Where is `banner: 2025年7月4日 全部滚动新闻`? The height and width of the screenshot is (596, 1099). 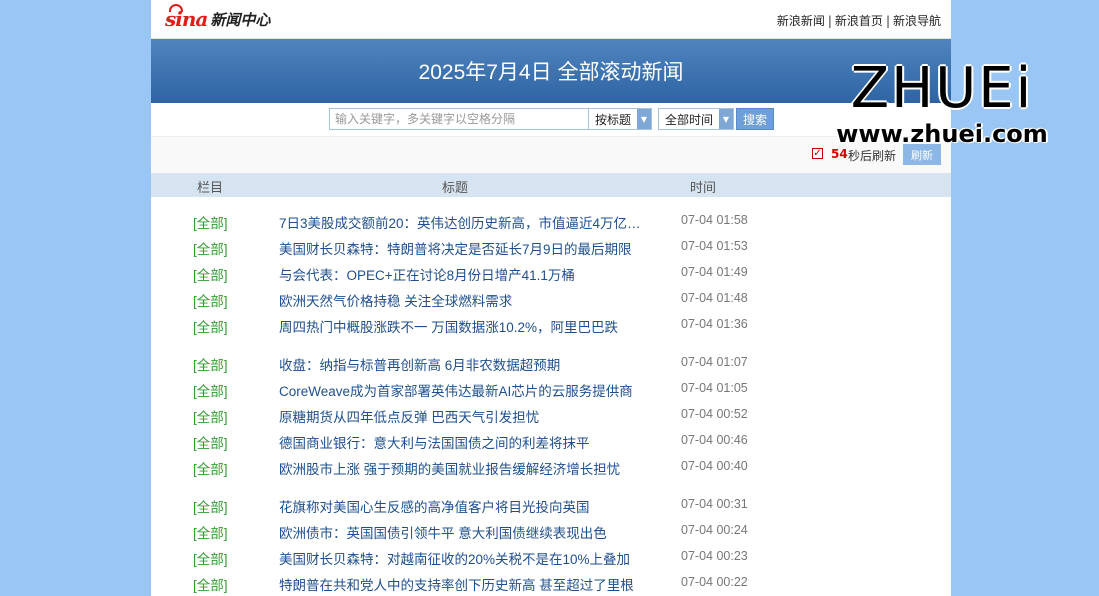 banner: 2025年7月4日 全部滚动新闻 is located at coordinates (551, 71).